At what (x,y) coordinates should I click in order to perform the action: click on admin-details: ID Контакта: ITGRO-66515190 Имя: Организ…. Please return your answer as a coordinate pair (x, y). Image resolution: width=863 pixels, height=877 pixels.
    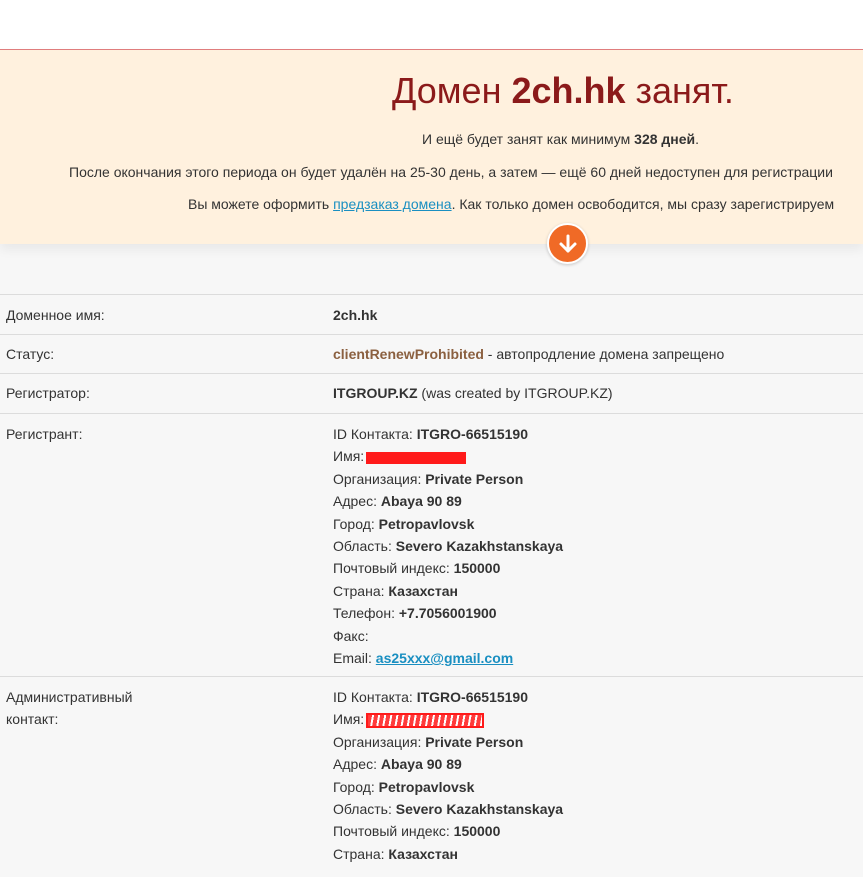
    Looking at the image, I should click on (598, 771).